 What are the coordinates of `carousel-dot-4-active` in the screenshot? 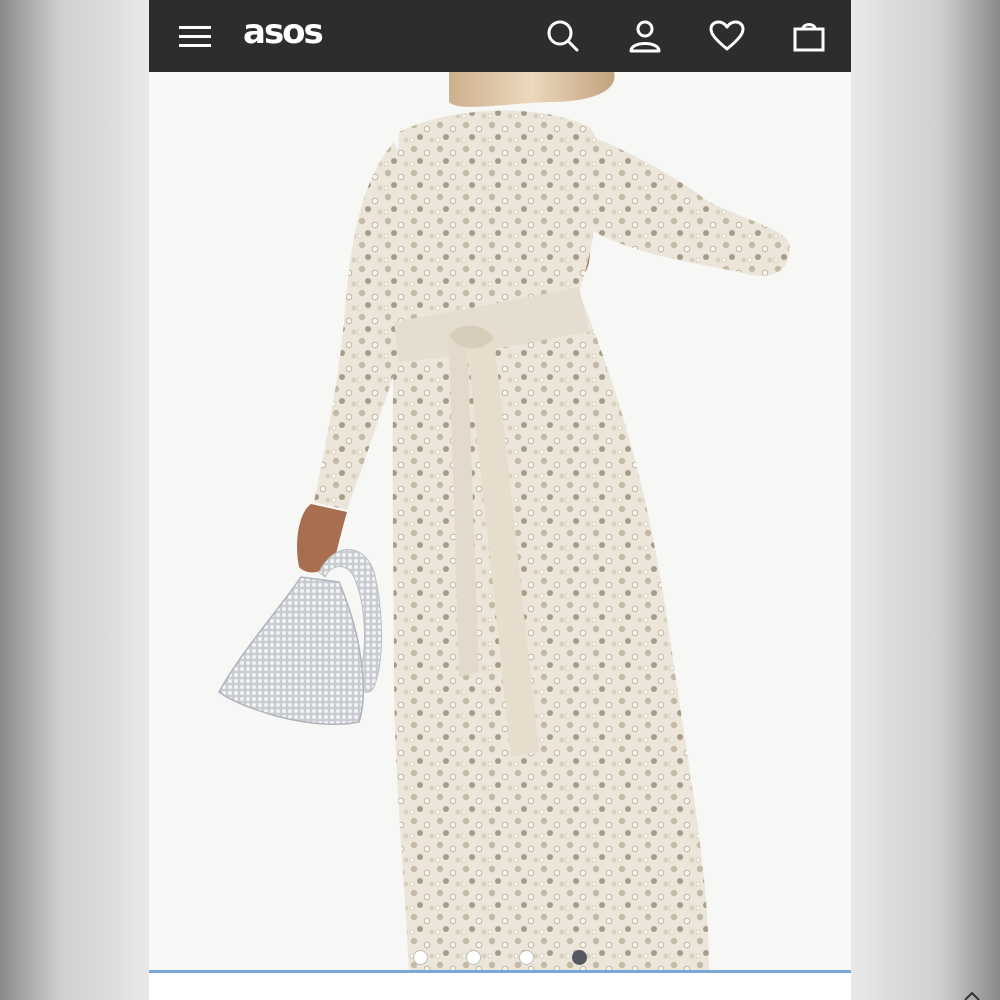 It's located at (579, 957).